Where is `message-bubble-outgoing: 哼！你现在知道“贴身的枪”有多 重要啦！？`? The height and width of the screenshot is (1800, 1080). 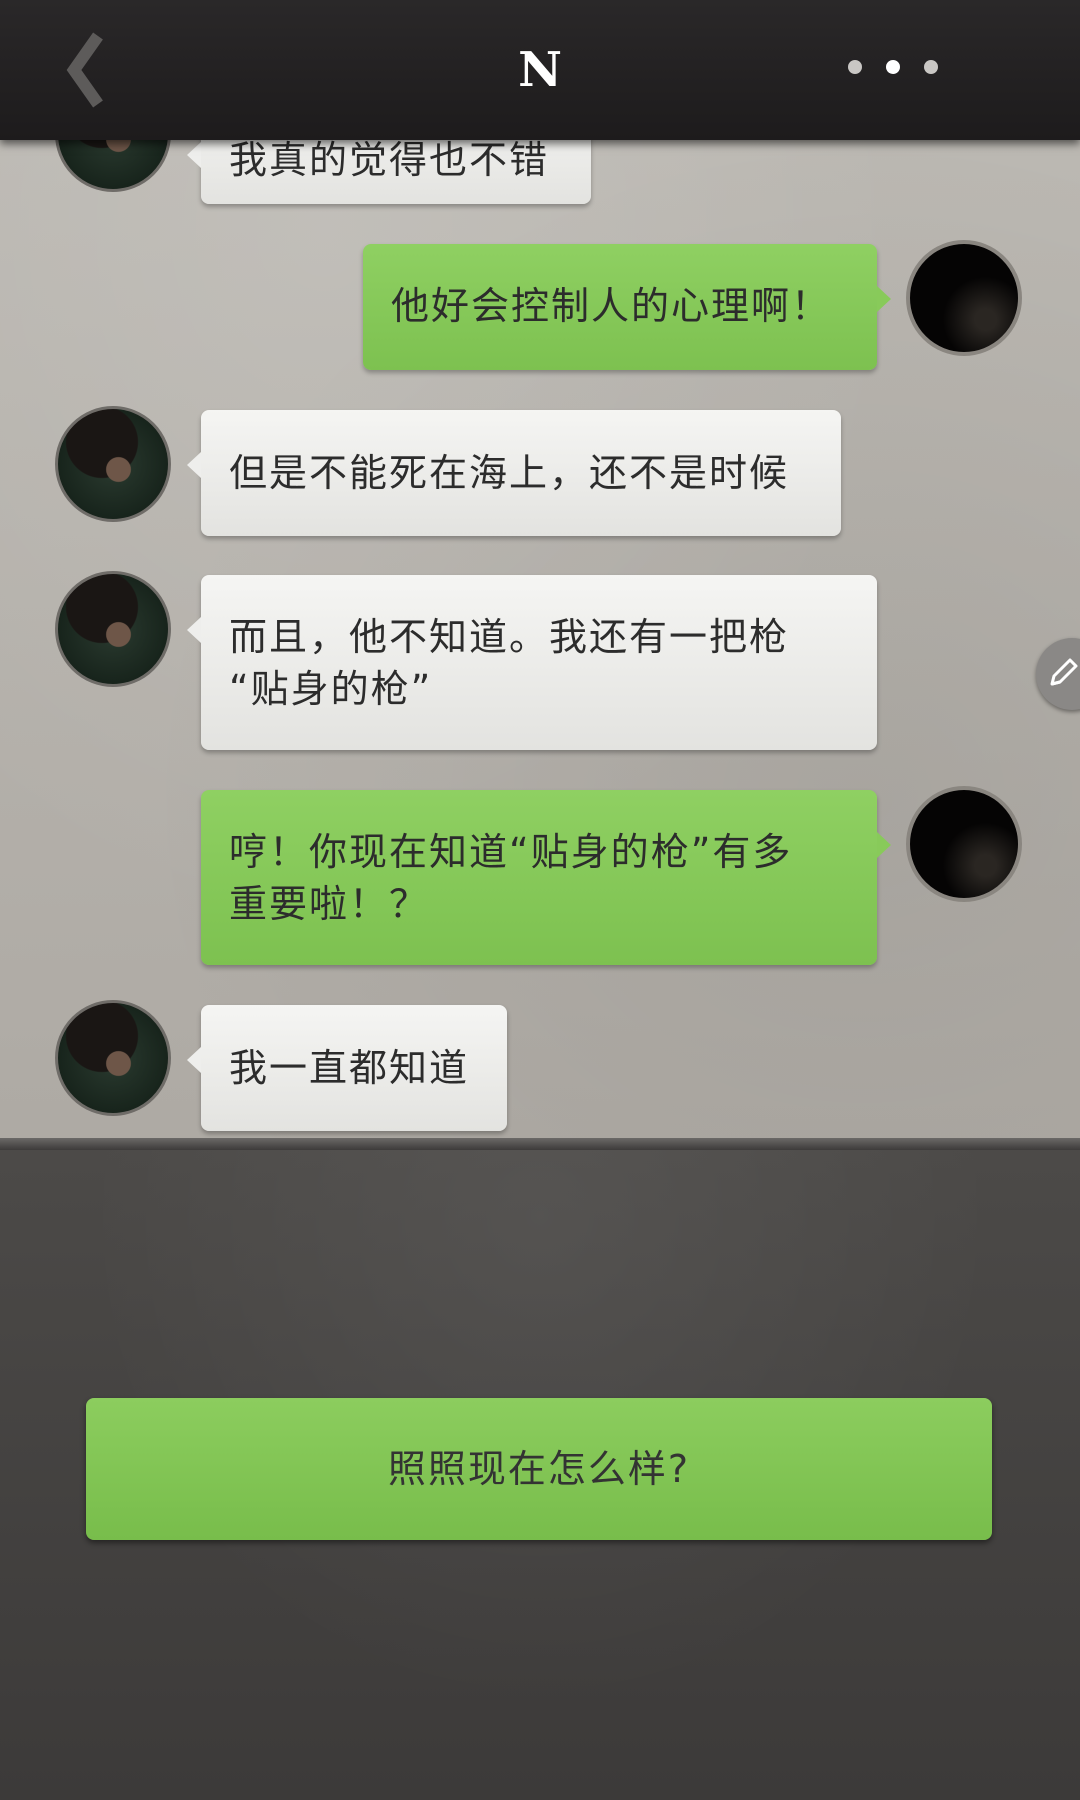 message-bubble-outgoing: 哼！你现在知道“贴身的枪”有多 重要啦！？ is located at coordinates (546, 877).